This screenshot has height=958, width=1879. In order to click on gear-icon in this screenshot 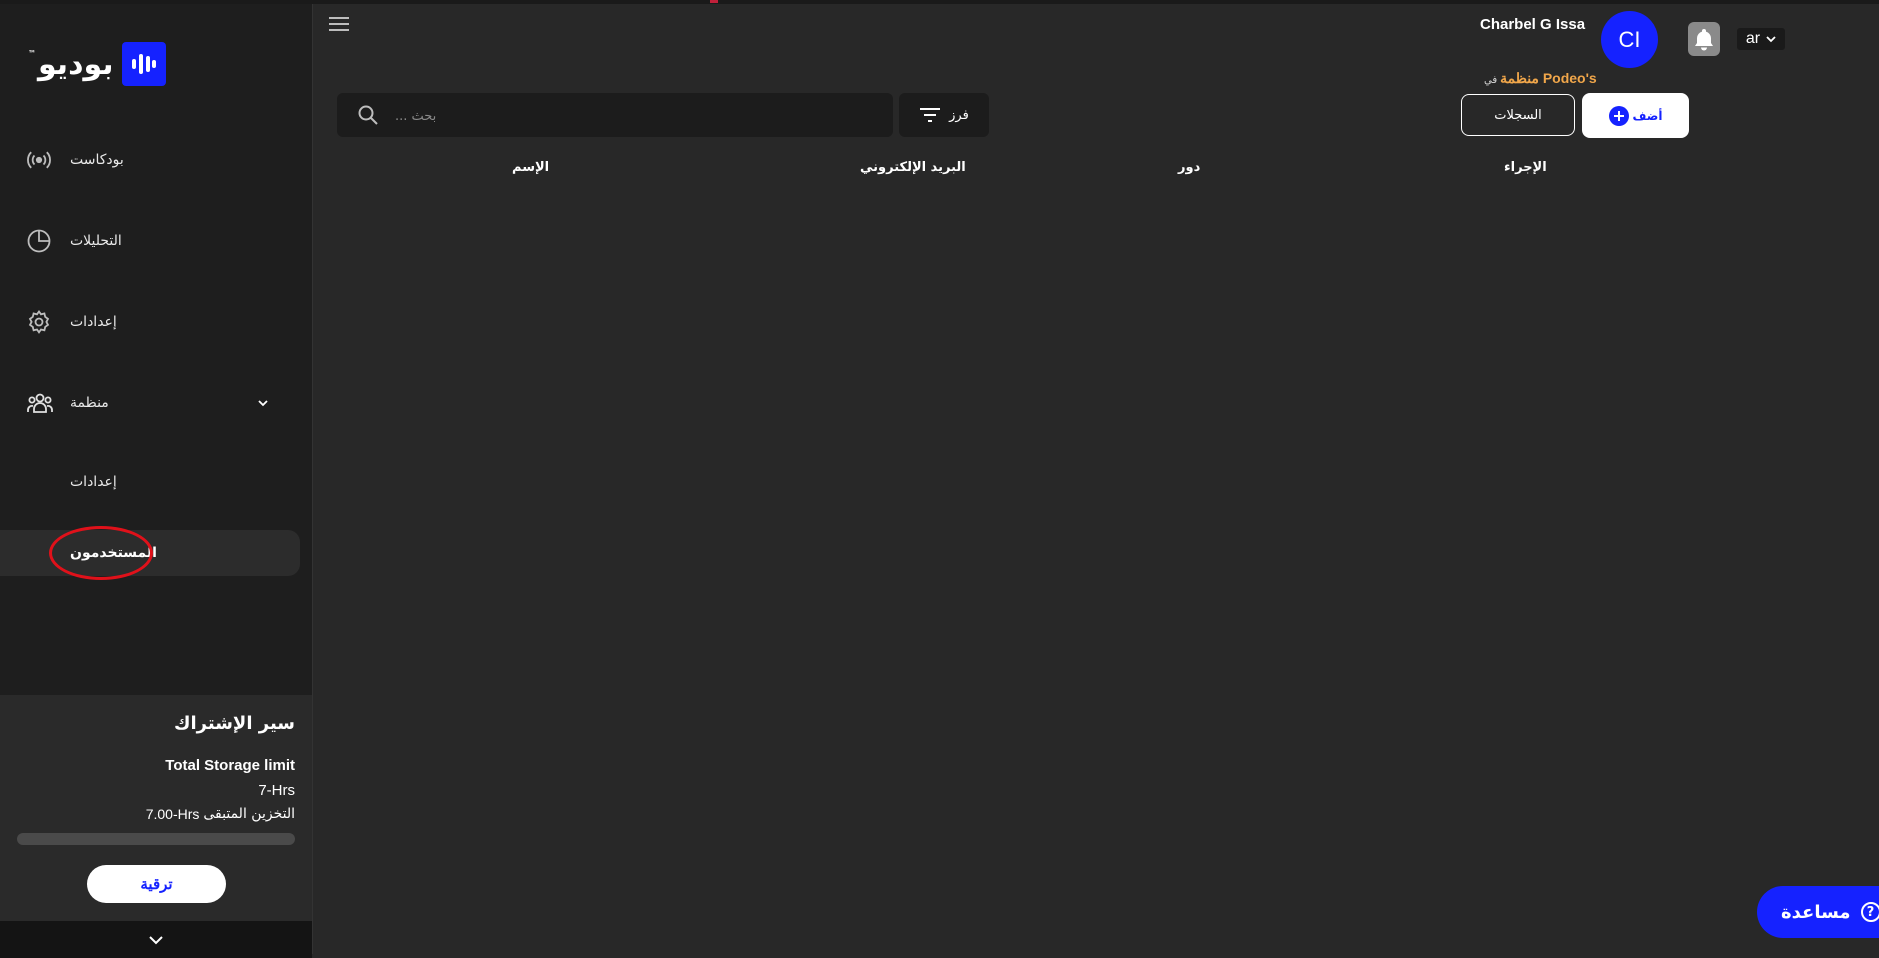, I will do `click(39, 322)`.